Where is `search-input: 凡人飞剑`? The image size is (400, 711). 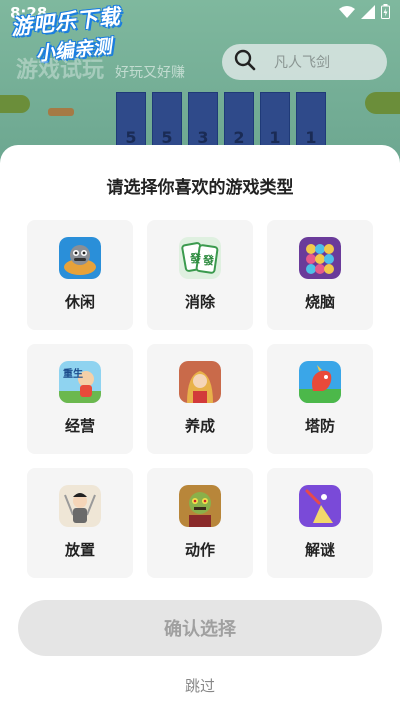 search-input: 凡人飞剑 is located at coordinates (304, 62).